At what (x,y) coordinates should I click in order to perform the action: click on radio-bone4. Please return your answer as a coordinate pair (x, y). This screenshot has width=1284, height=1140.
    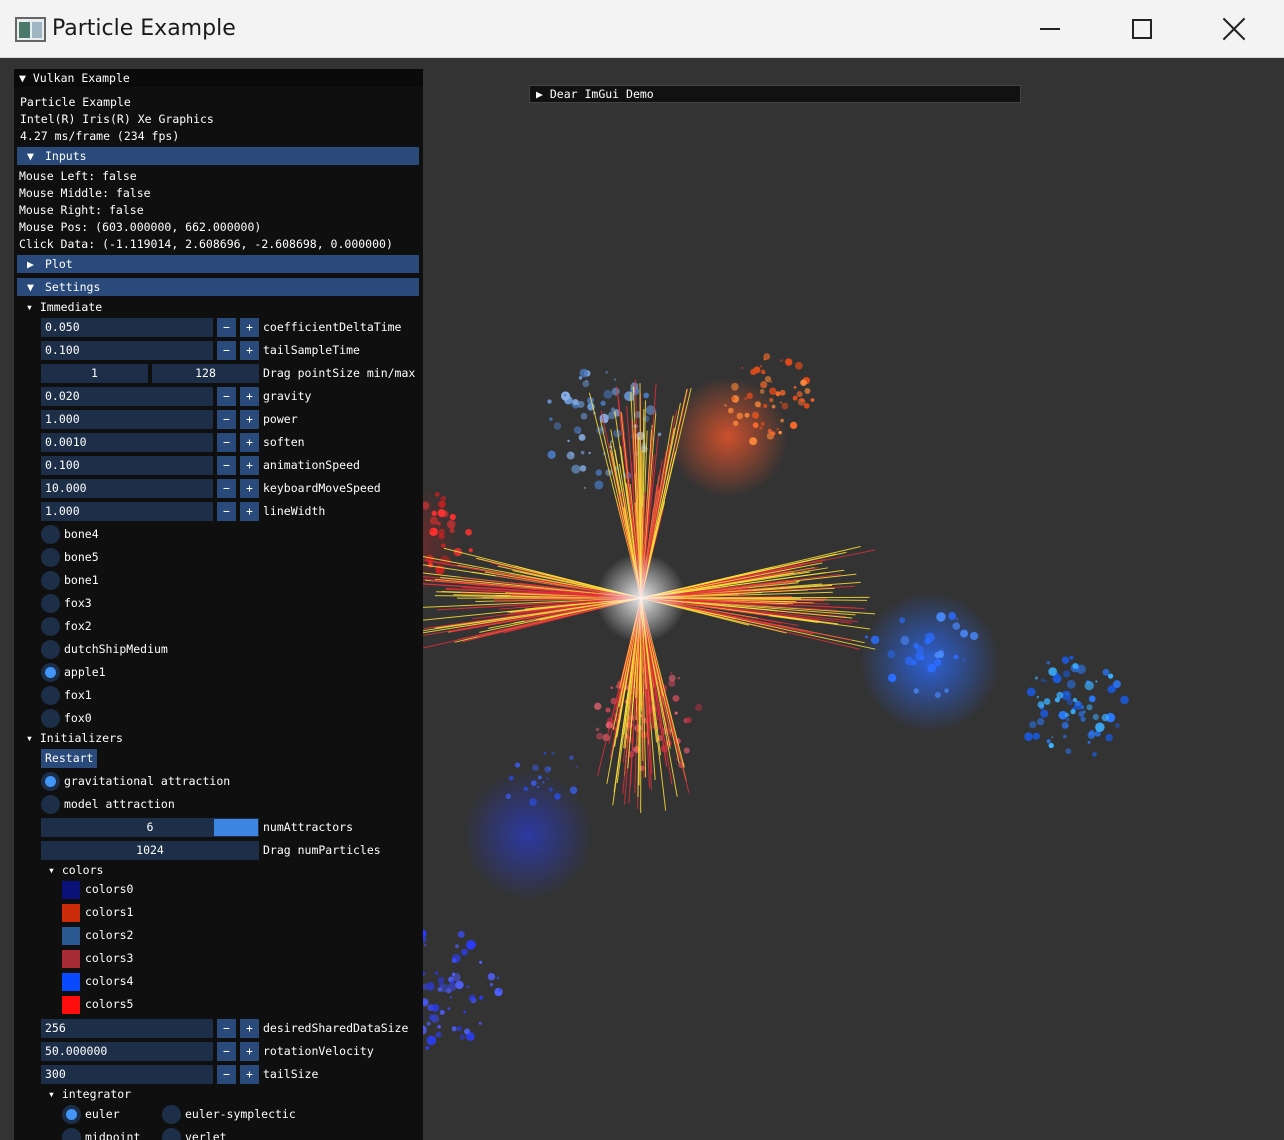
    Looking at the image, I should click on (50, 534).